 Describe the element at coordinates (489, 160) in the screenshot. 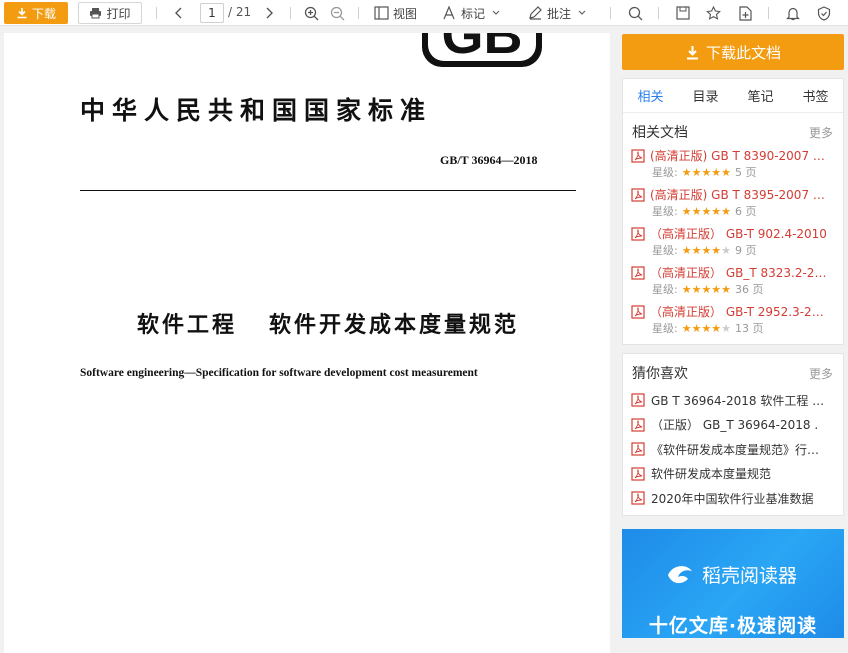

I see `standard-number: GB/T 36964—2018` at that location.